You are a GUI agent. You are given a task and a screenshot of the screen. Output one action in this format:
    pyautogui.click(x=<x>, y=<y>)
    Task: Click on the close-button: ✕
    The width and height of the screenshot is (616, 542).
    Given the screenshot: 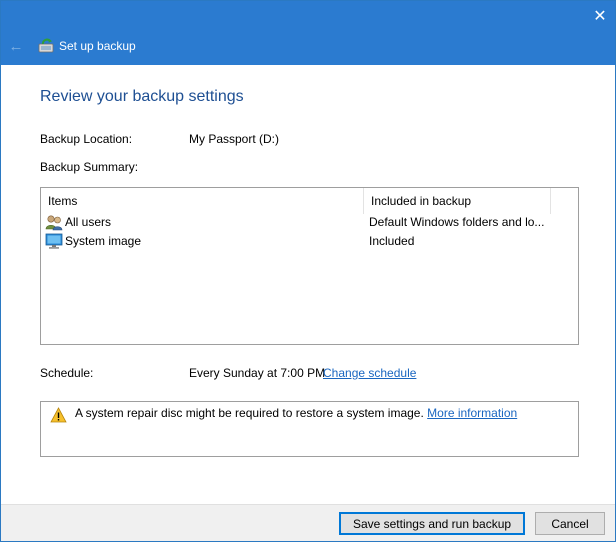 What is the action you would take?
    pyautogui.click(x=600, y=16)
    